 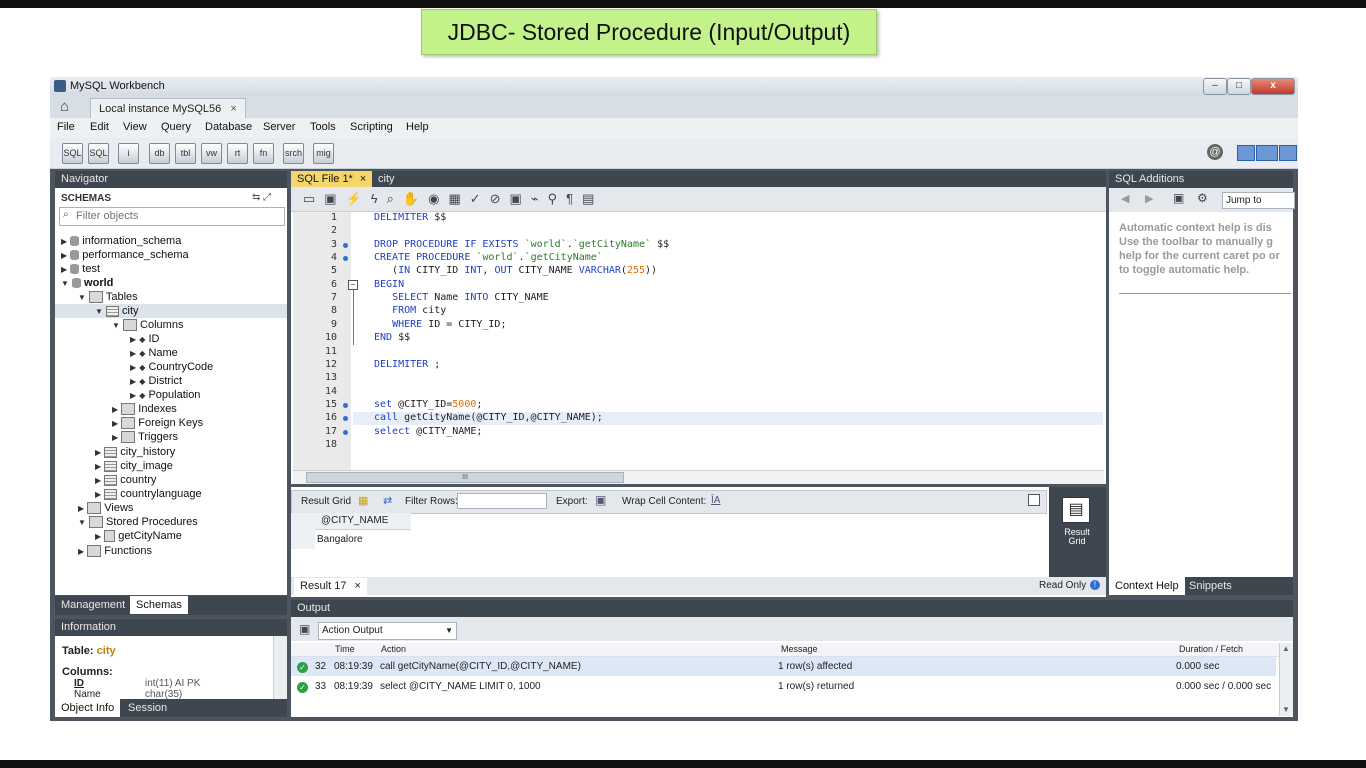 I want to click on filter-rows-input, so click(x=502, y=501).